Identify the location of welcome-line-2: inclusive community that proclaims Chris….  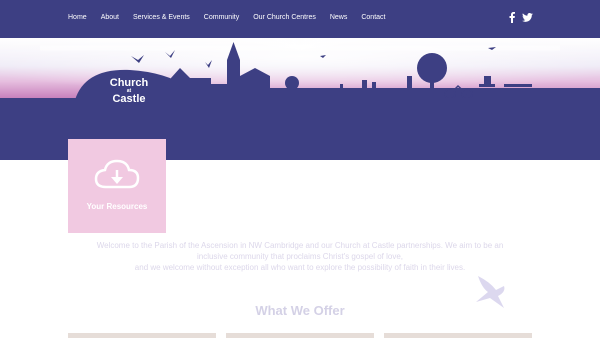
(300, 256).